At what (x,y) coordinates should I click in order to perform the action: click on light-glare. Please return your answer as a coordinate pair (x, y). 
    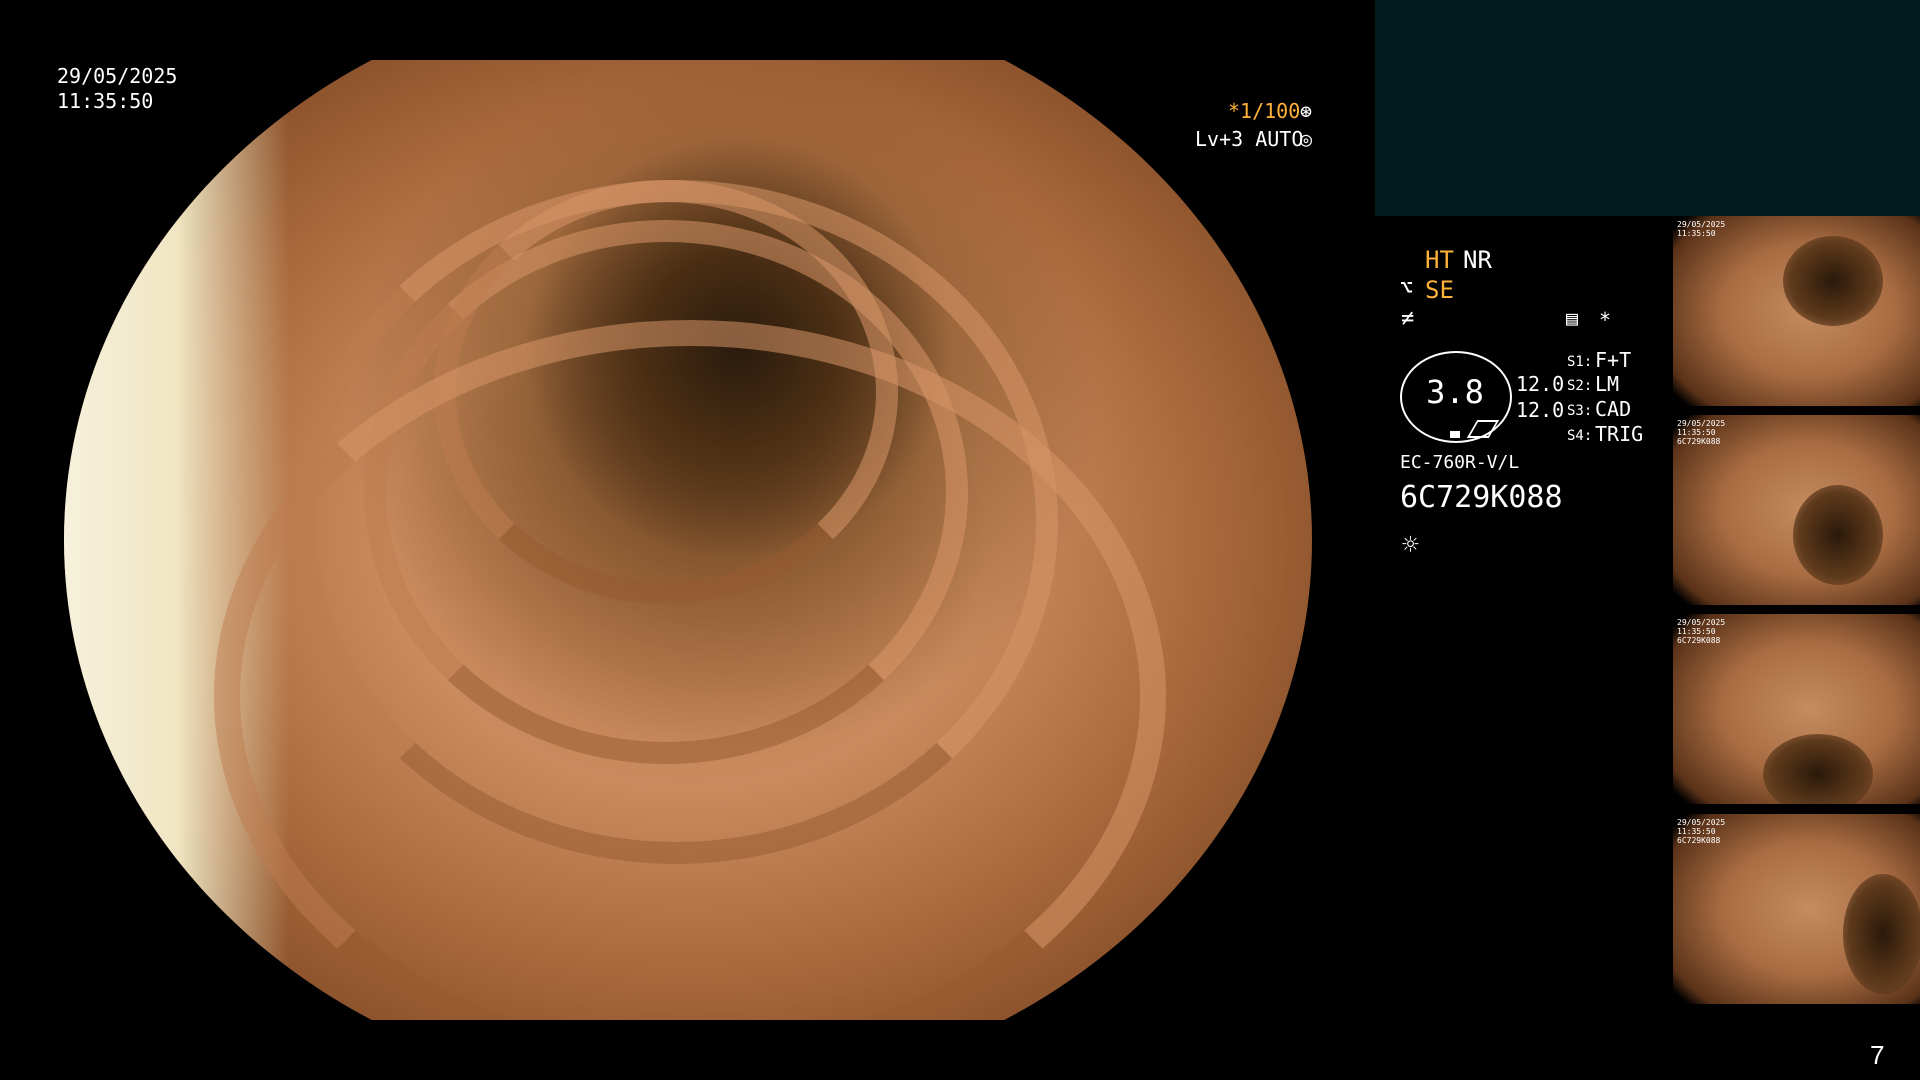
    Looking at the image, I should click on (176, 540).